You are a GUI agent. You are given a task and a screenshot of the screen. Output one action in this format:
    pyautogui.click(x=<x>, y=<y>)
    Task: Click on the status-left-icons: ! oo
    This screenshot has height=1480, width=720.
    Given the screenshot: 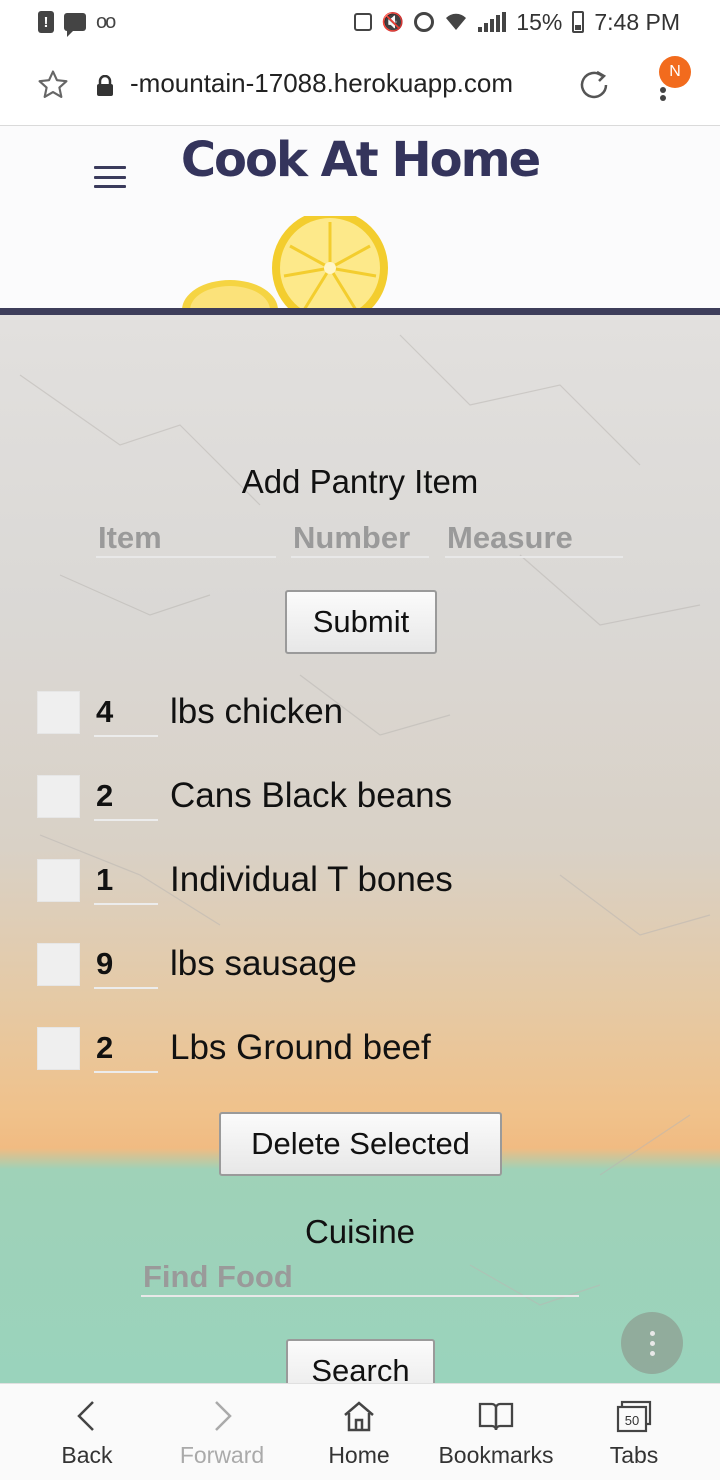 What is the action you would take?
    pyautogui.click(x=77, y=23)
    